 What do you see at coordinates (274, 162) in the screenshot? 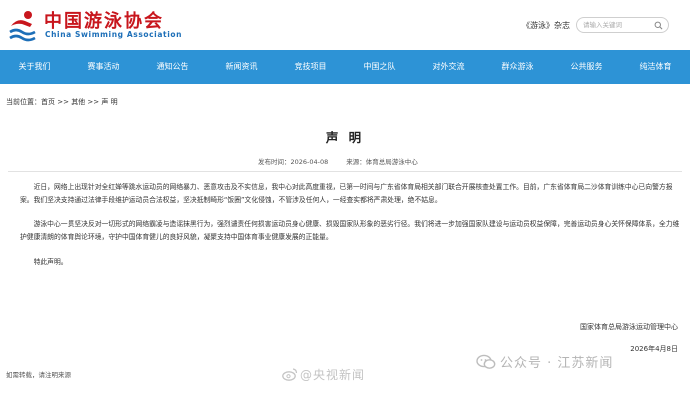
I see `publish-label: 发布时间：` at bounding box center [274, 162].